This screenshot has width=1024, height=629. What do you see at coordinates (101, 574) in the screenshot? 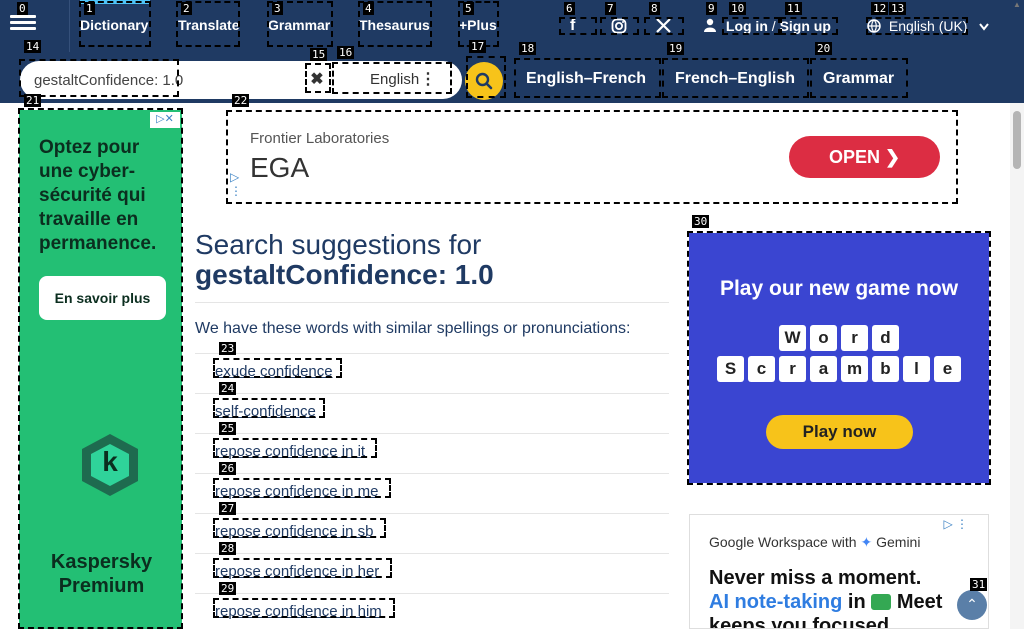
I see `ad-brand: Kaspersky Premium` at bounding box center [101, 574].